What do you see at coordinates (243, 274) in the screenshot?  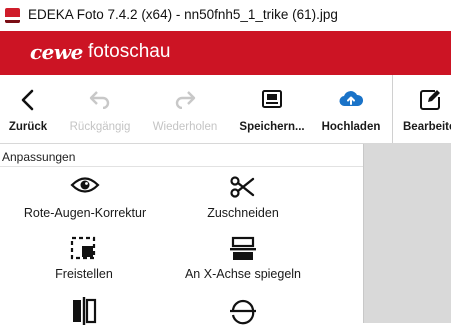 I see `flip-x-axis-label: An X-Achse spiegeln` at bounding box center [243, 274].